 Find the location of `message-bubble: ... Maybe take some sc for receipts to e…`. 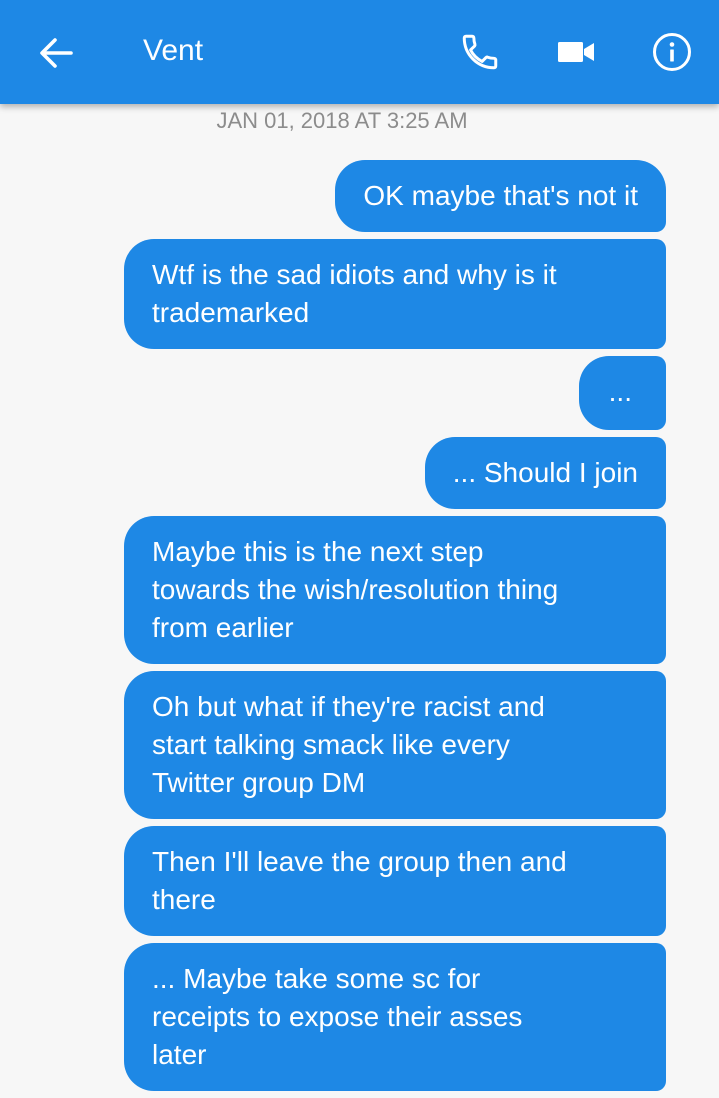

message-bubble: ... Maybe take some sc for receipts to e… is located at coordinates (395, 1017).